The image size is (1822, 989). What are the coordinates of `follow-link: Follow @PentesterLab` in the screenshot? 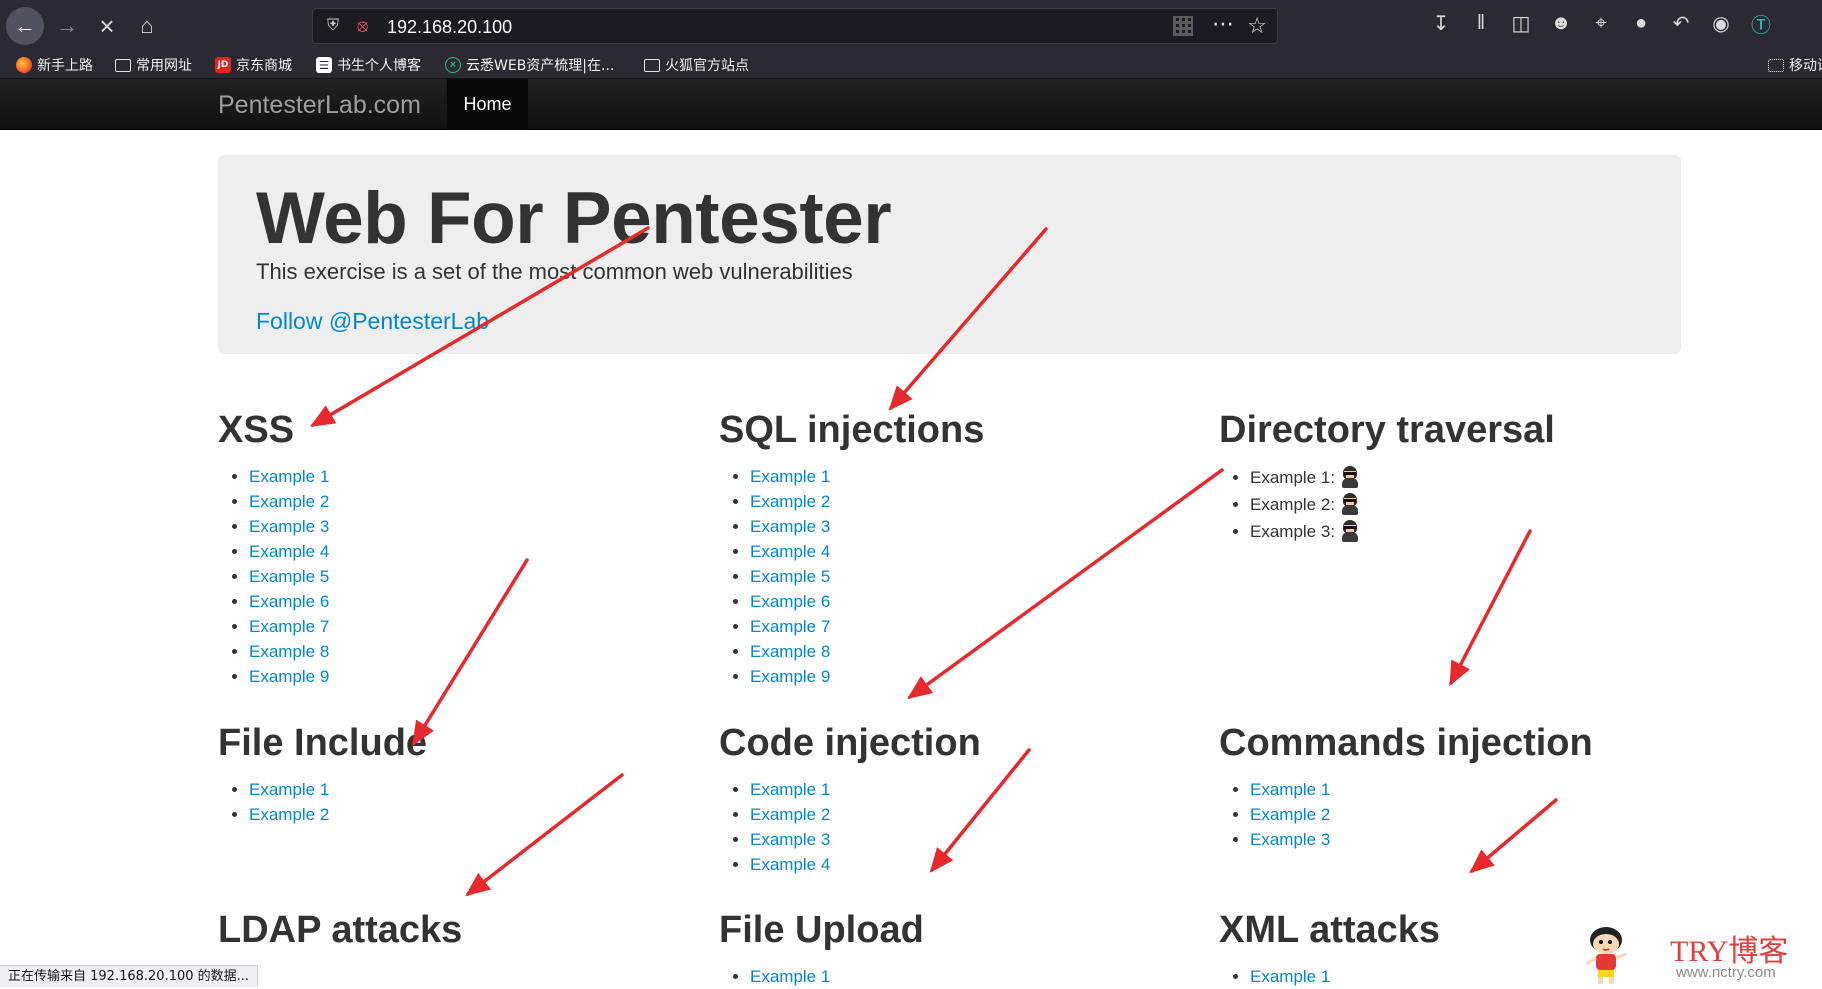 It's located at (372, 321).